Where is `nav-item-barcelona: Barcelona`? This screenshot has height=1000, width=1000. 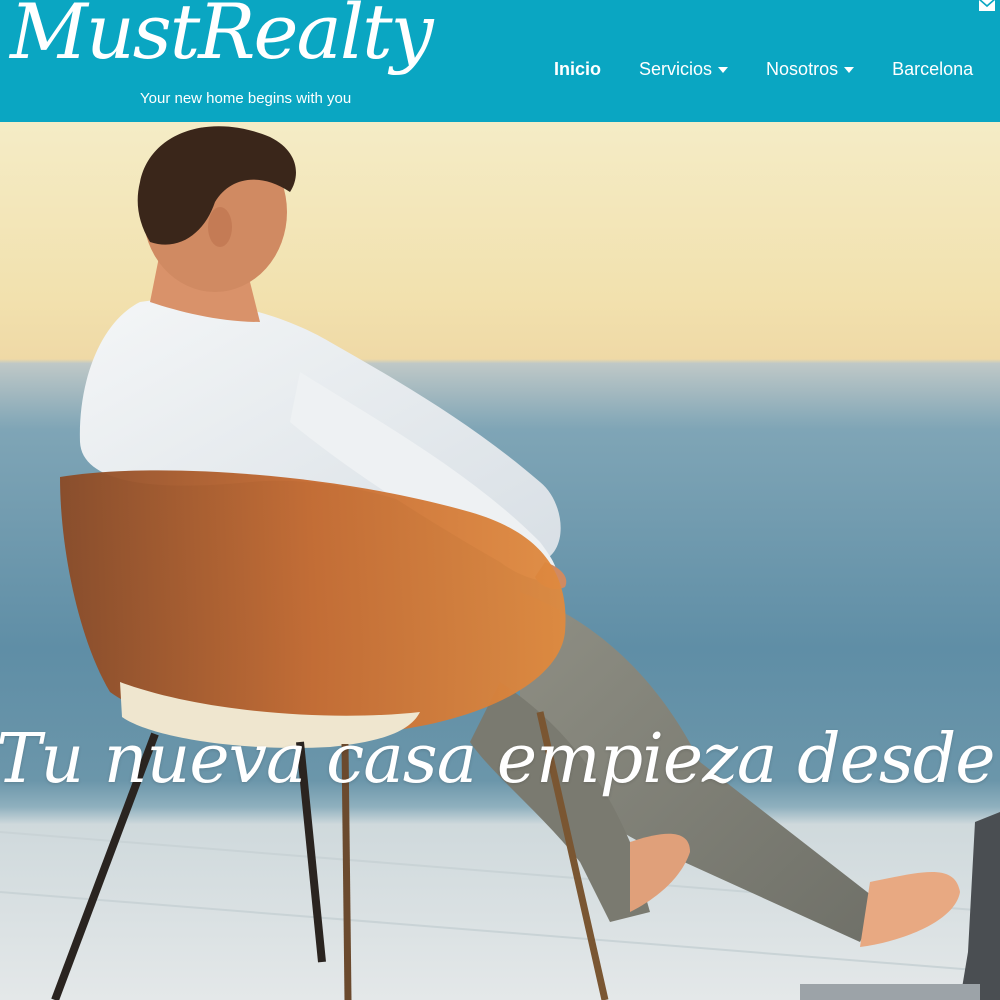
nav-item-barcelona: Barcelona is located at coordinates (932, 69).